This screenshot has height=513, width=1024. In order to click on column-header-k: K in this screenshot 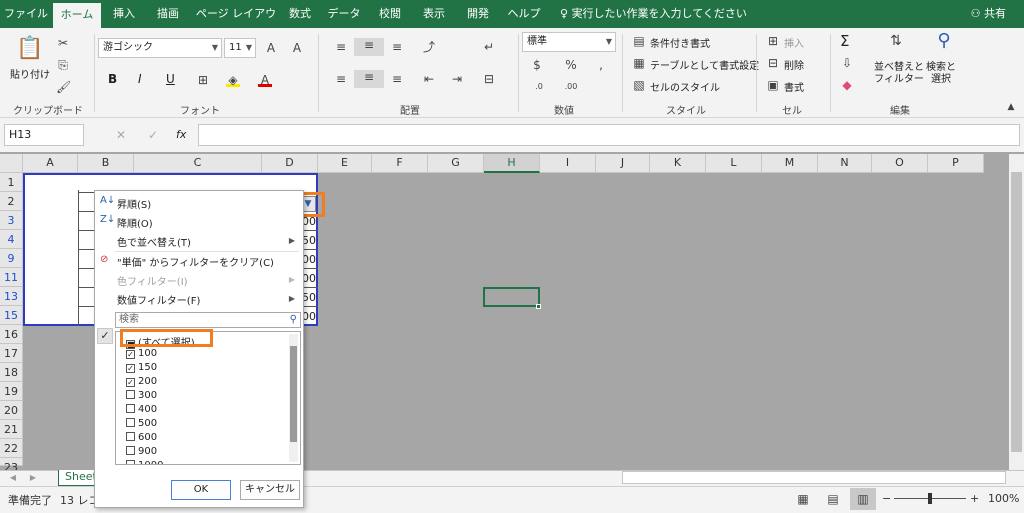, I will do `click(678, 163)`.